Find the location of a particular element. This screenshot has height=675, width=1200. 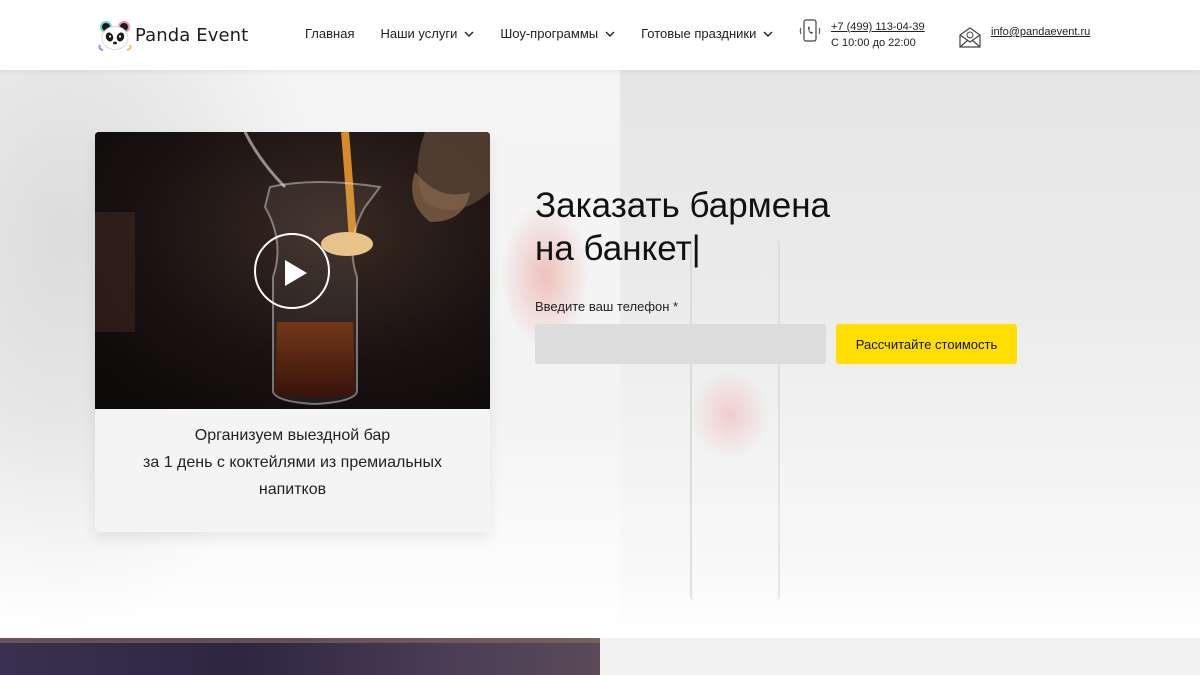

phone-input is located at coordinates (680, 344).